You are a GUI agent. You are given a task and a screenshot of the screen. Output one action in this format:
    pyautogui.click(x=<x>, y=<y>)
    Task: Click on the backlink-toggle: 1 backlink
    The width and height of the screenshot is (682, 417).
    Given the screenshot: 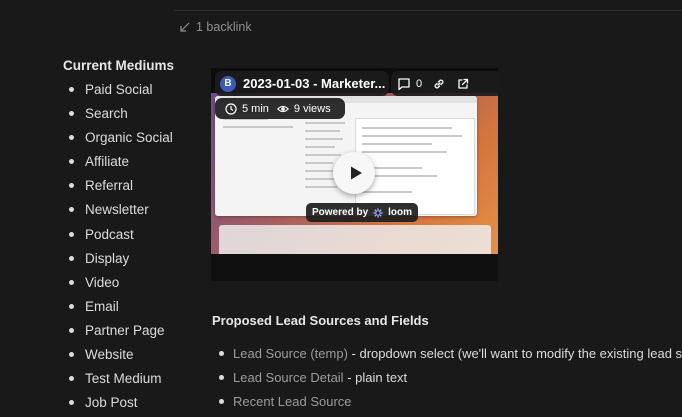 What is the action you would take?
    pyautogui.click(x=216, y=27)
    